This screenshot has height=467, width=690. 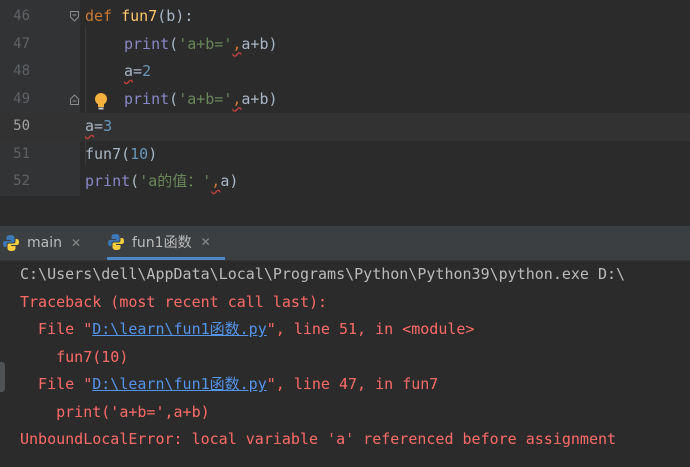 What do you see at coordinates (21, 98) in the screenshot?
I see `line-number: 49` at bounding box center [21, 98].